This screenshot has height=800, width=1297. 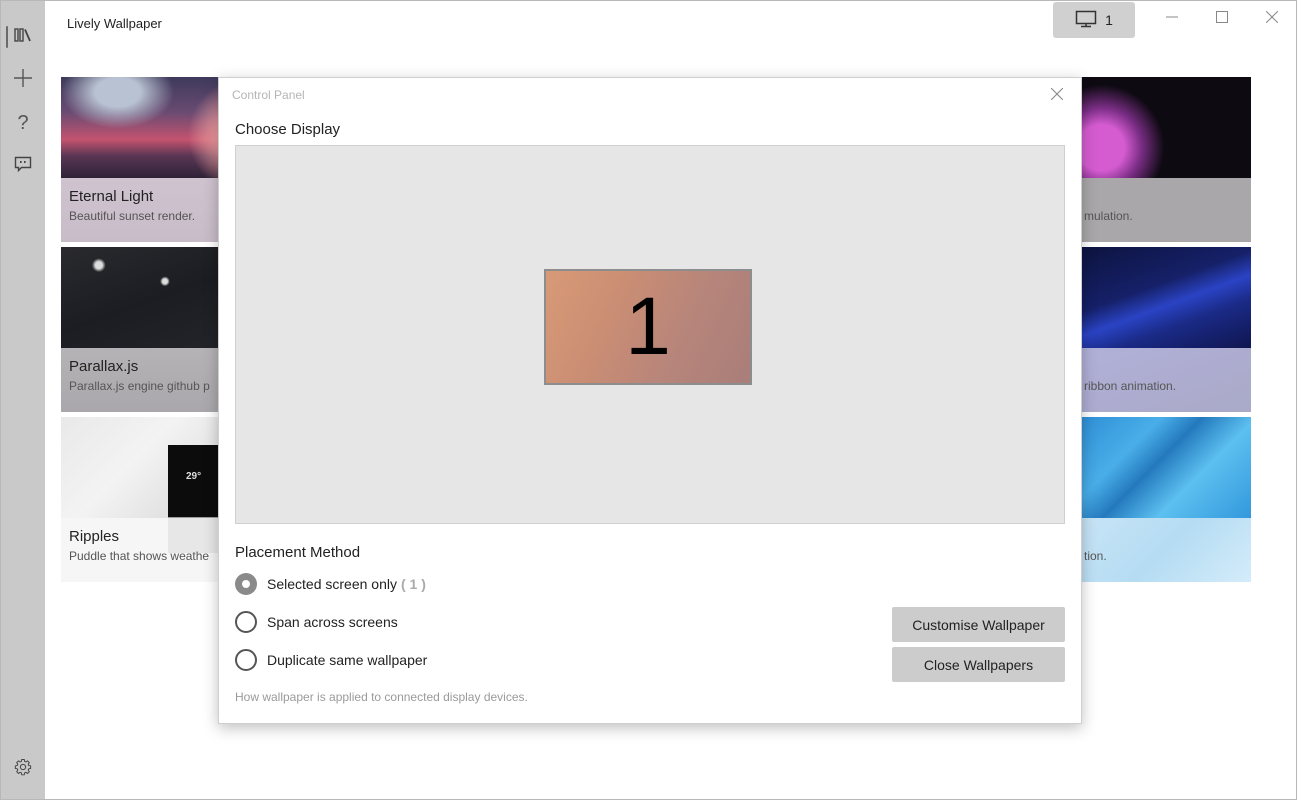 I want to click on placement-method-label: Placement Method, so click(x=298, y=552).